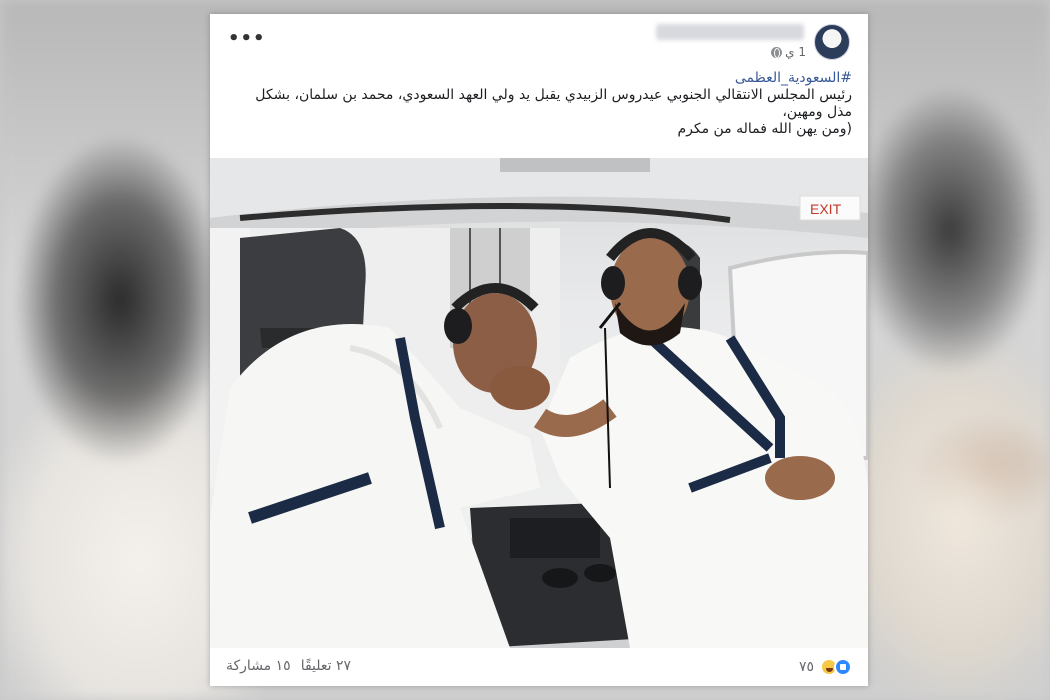 The width and height of the screenshot is (1050, 700). I want to click on like-reaction-icon, so click(843, 667).